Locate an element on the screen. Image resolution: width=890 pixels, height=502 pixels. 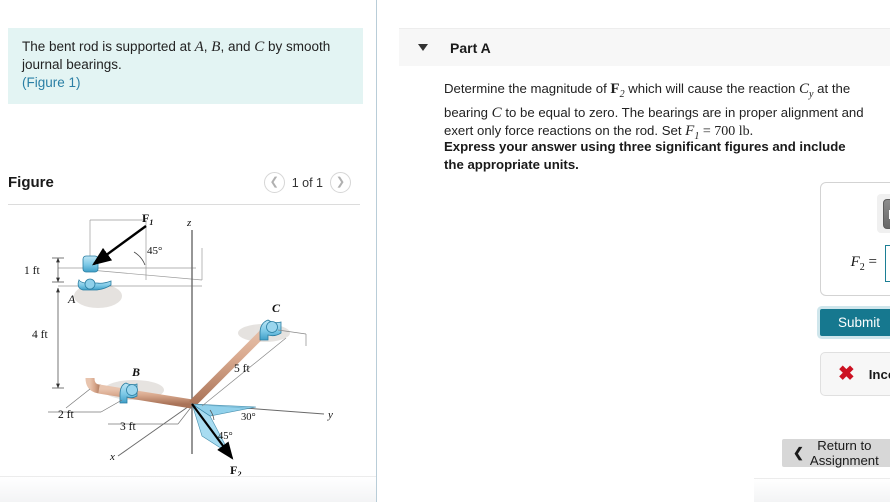
axis-x-label: x is located at coordinates (112, 457).